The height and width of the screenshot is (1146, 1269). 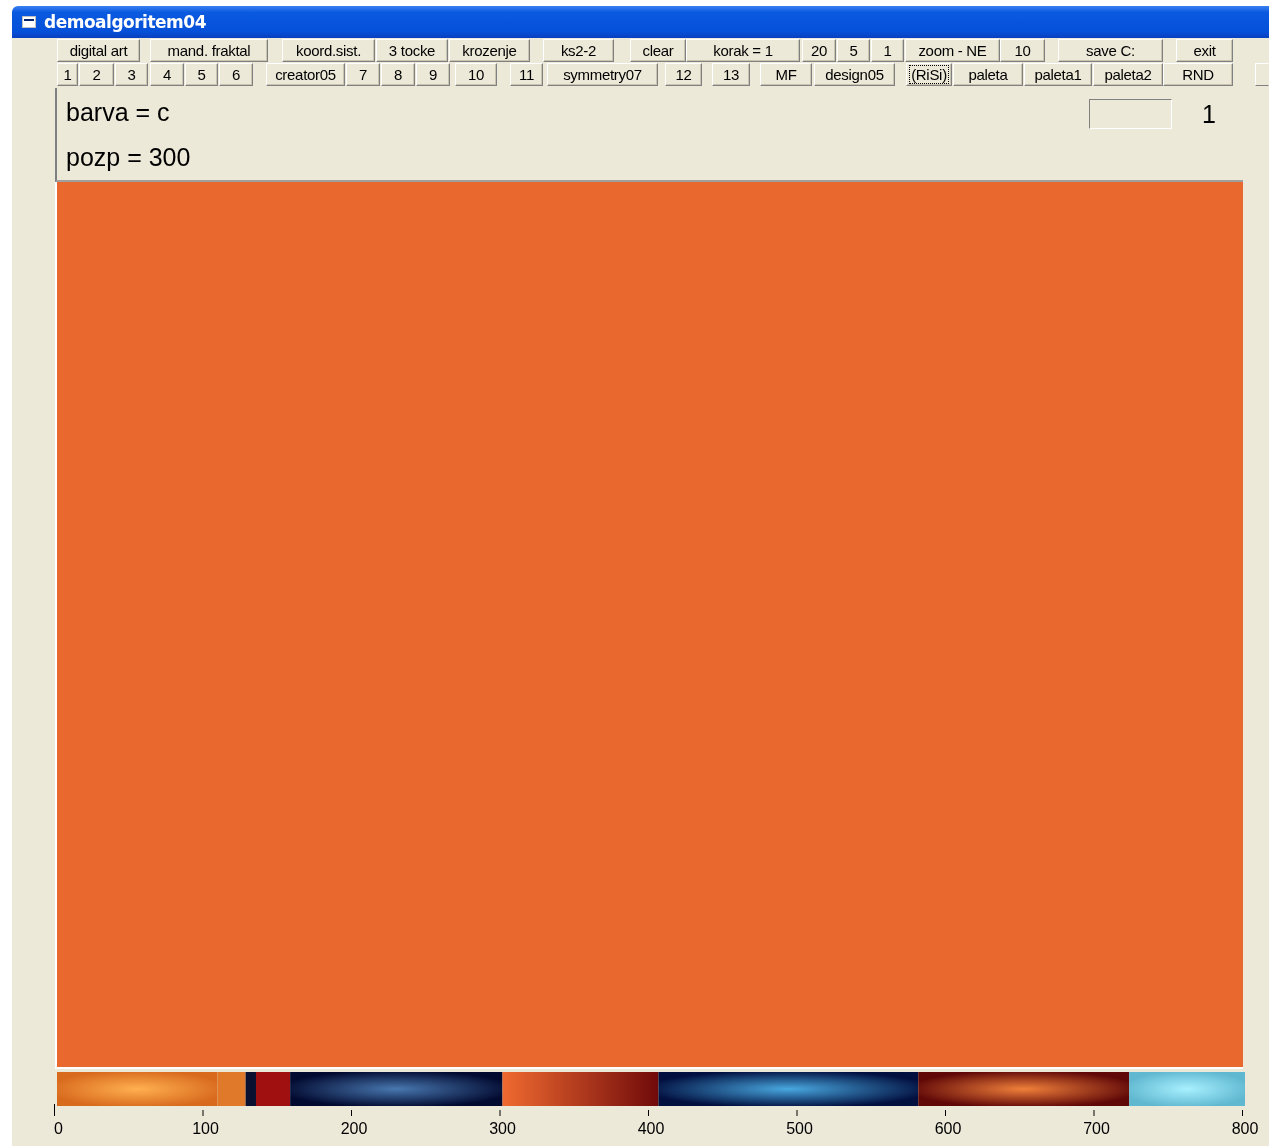 What do you see at coordinates (1245, 1128) in the screenshot?
I see `axis-label: 800` at bounding box center [1245, 1128].